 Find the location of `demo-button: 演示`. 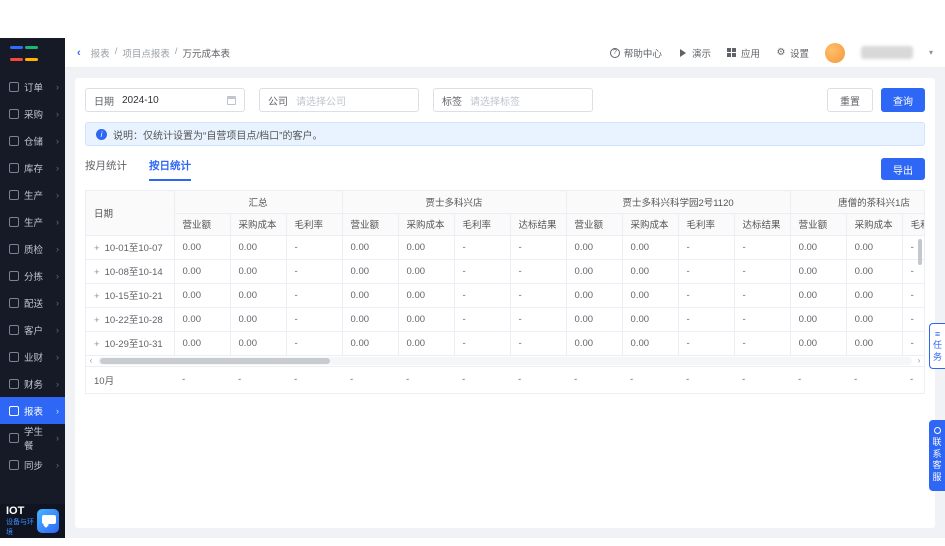

demo-button: 演示 is located at coordinates (694, 53).